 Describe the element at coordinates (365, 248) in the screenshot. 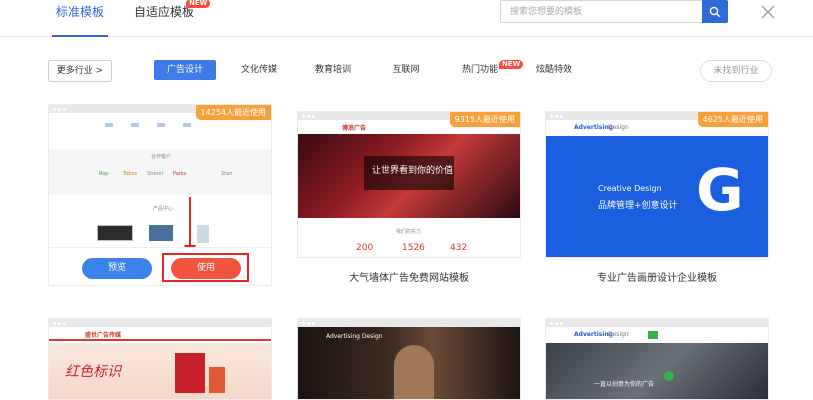

I see `stat-value: 200` at that location.